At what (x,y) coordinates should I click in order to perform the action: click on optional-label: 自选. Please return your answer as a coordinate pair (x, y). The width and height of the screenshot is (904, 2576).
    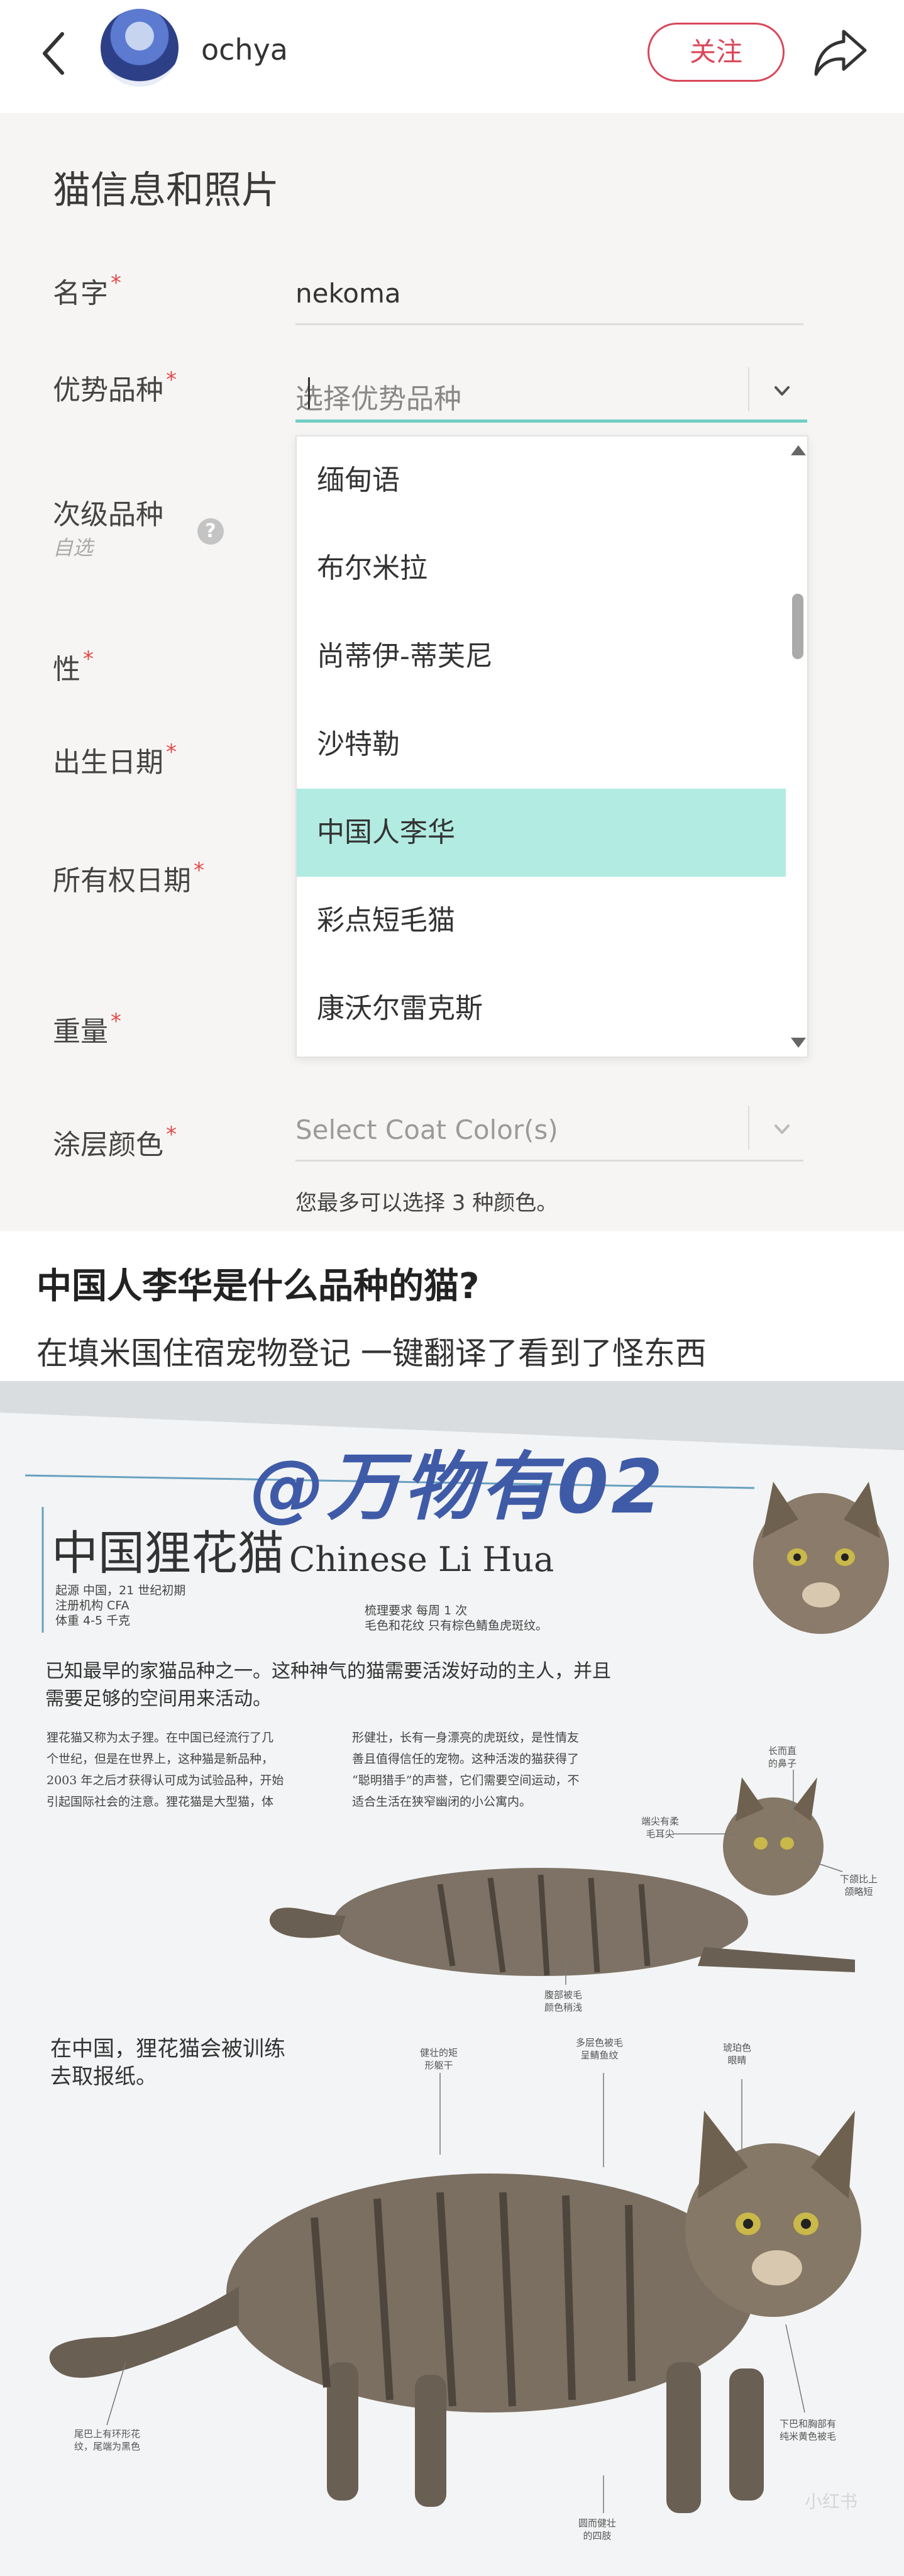
    Looking at the image, I should click on (73, 548).